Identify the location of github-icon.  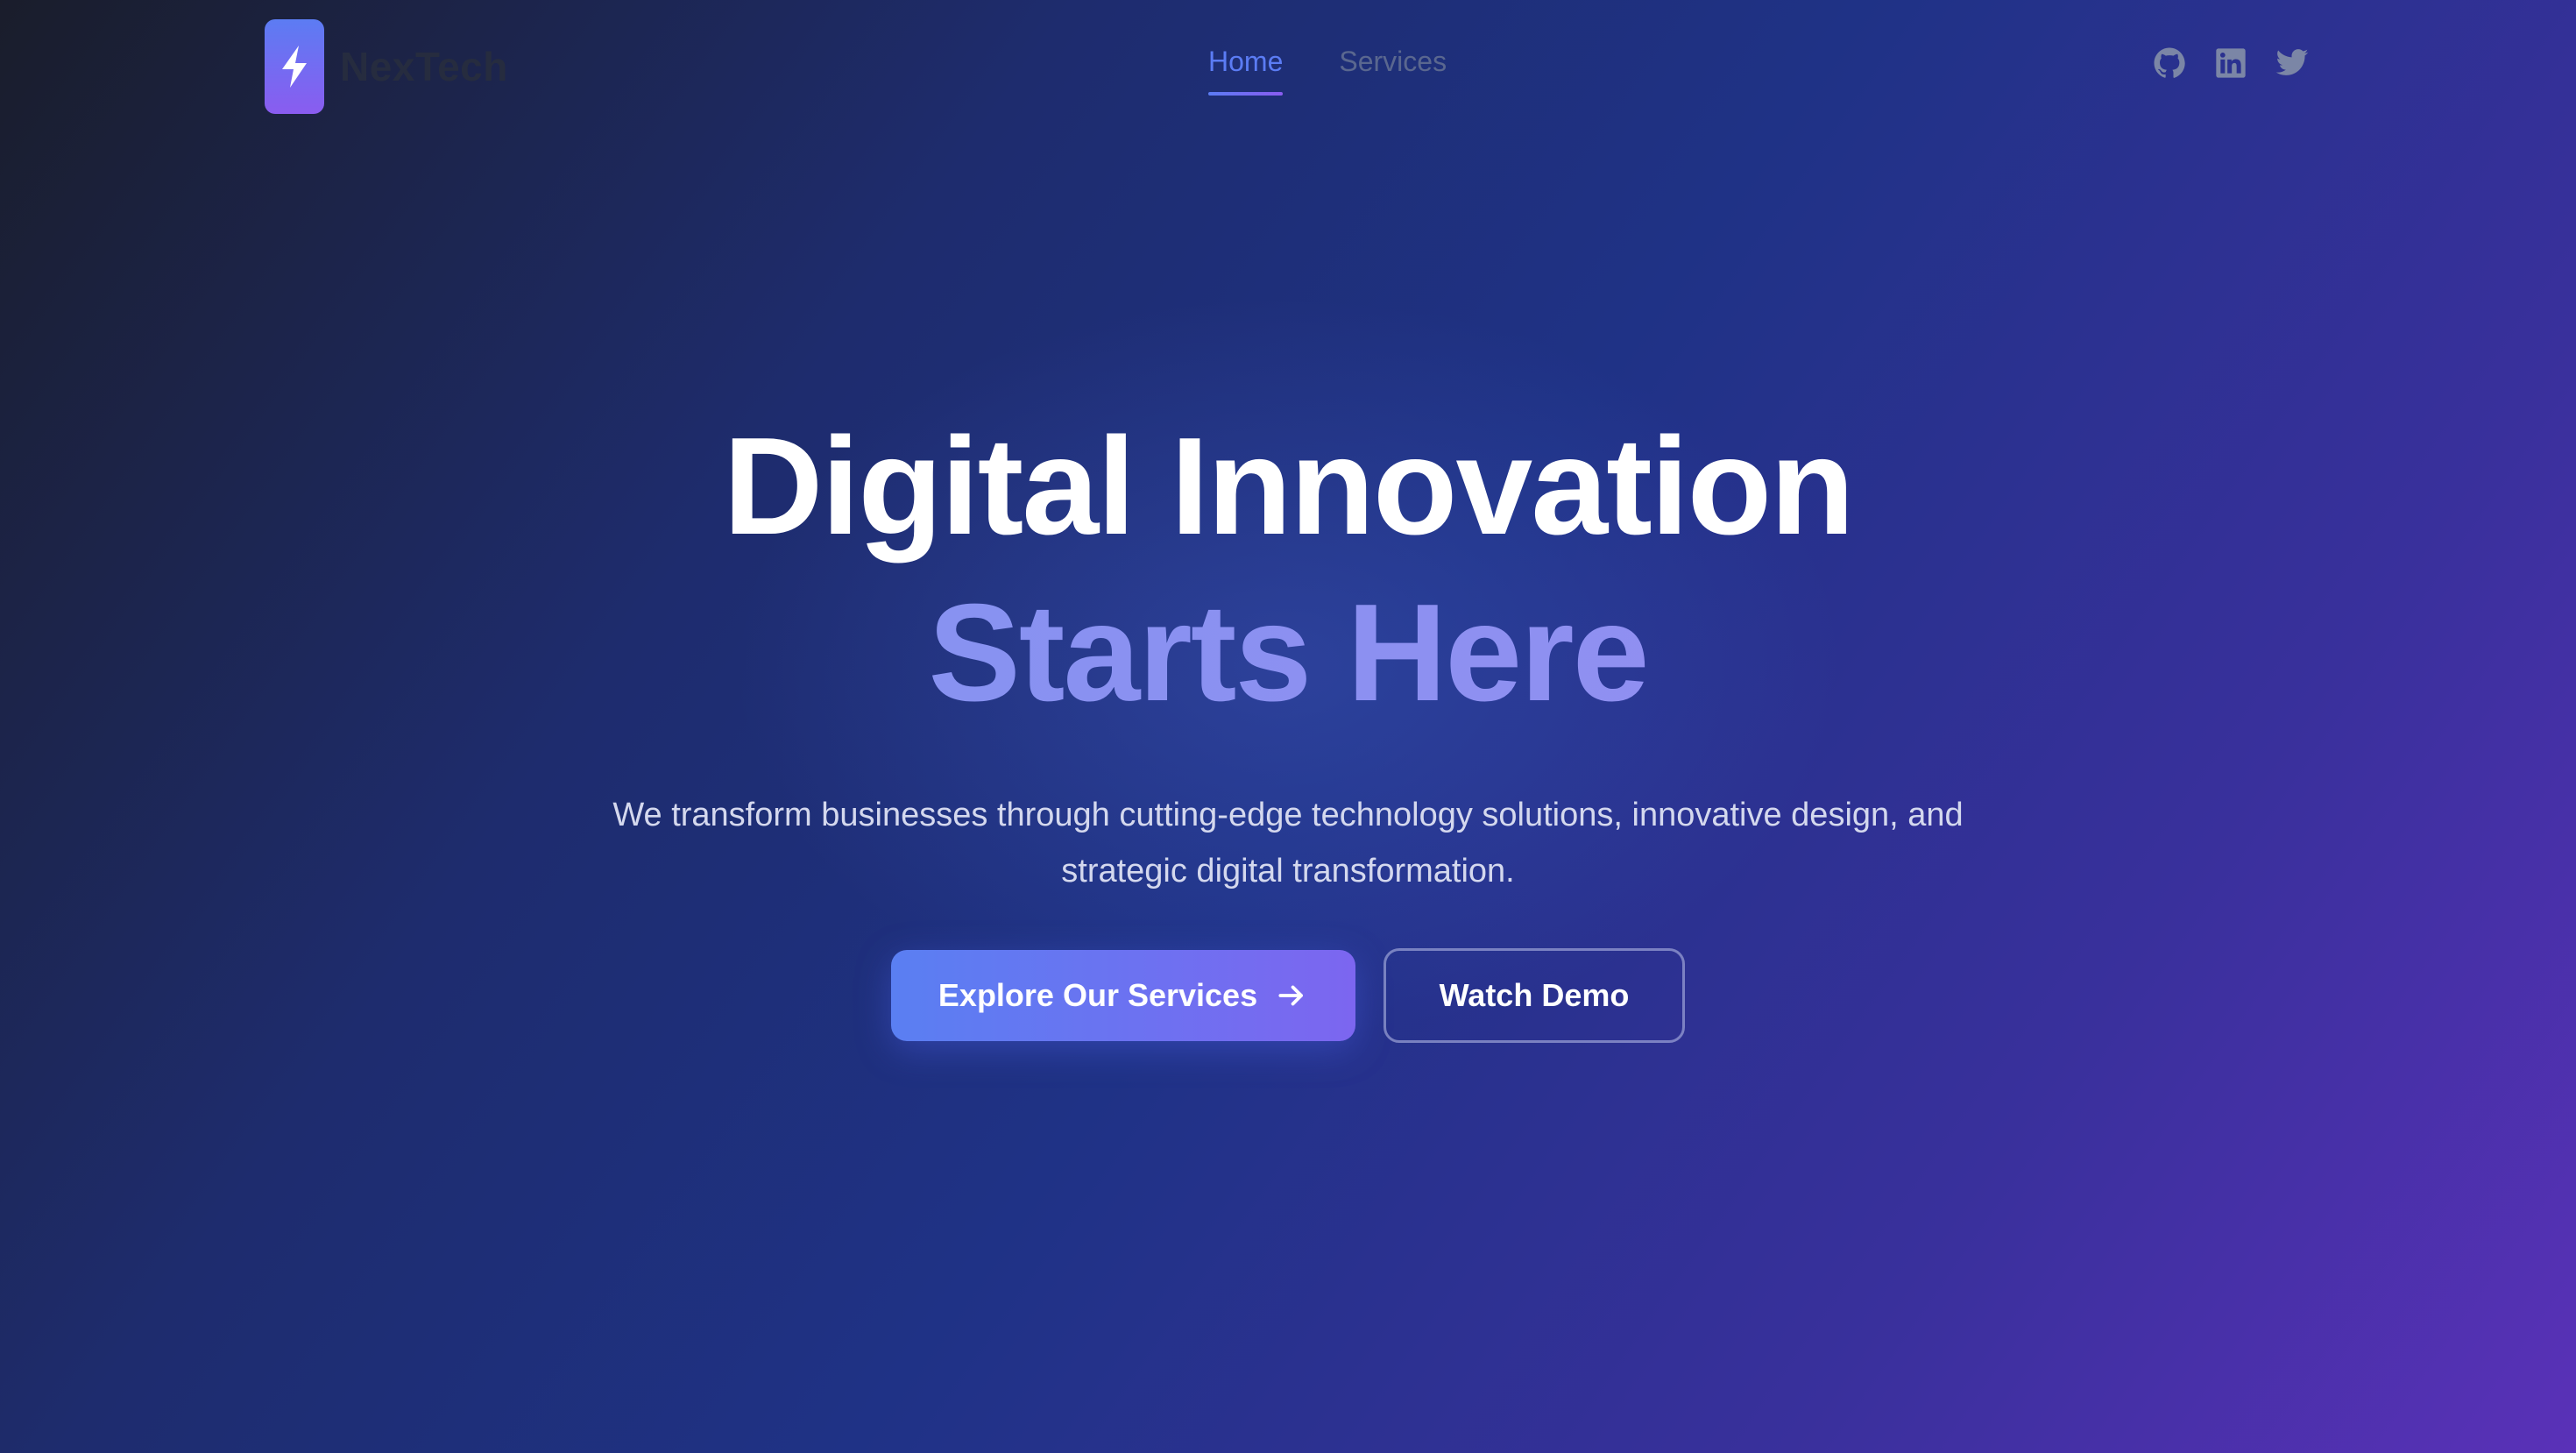
(2169, 63).